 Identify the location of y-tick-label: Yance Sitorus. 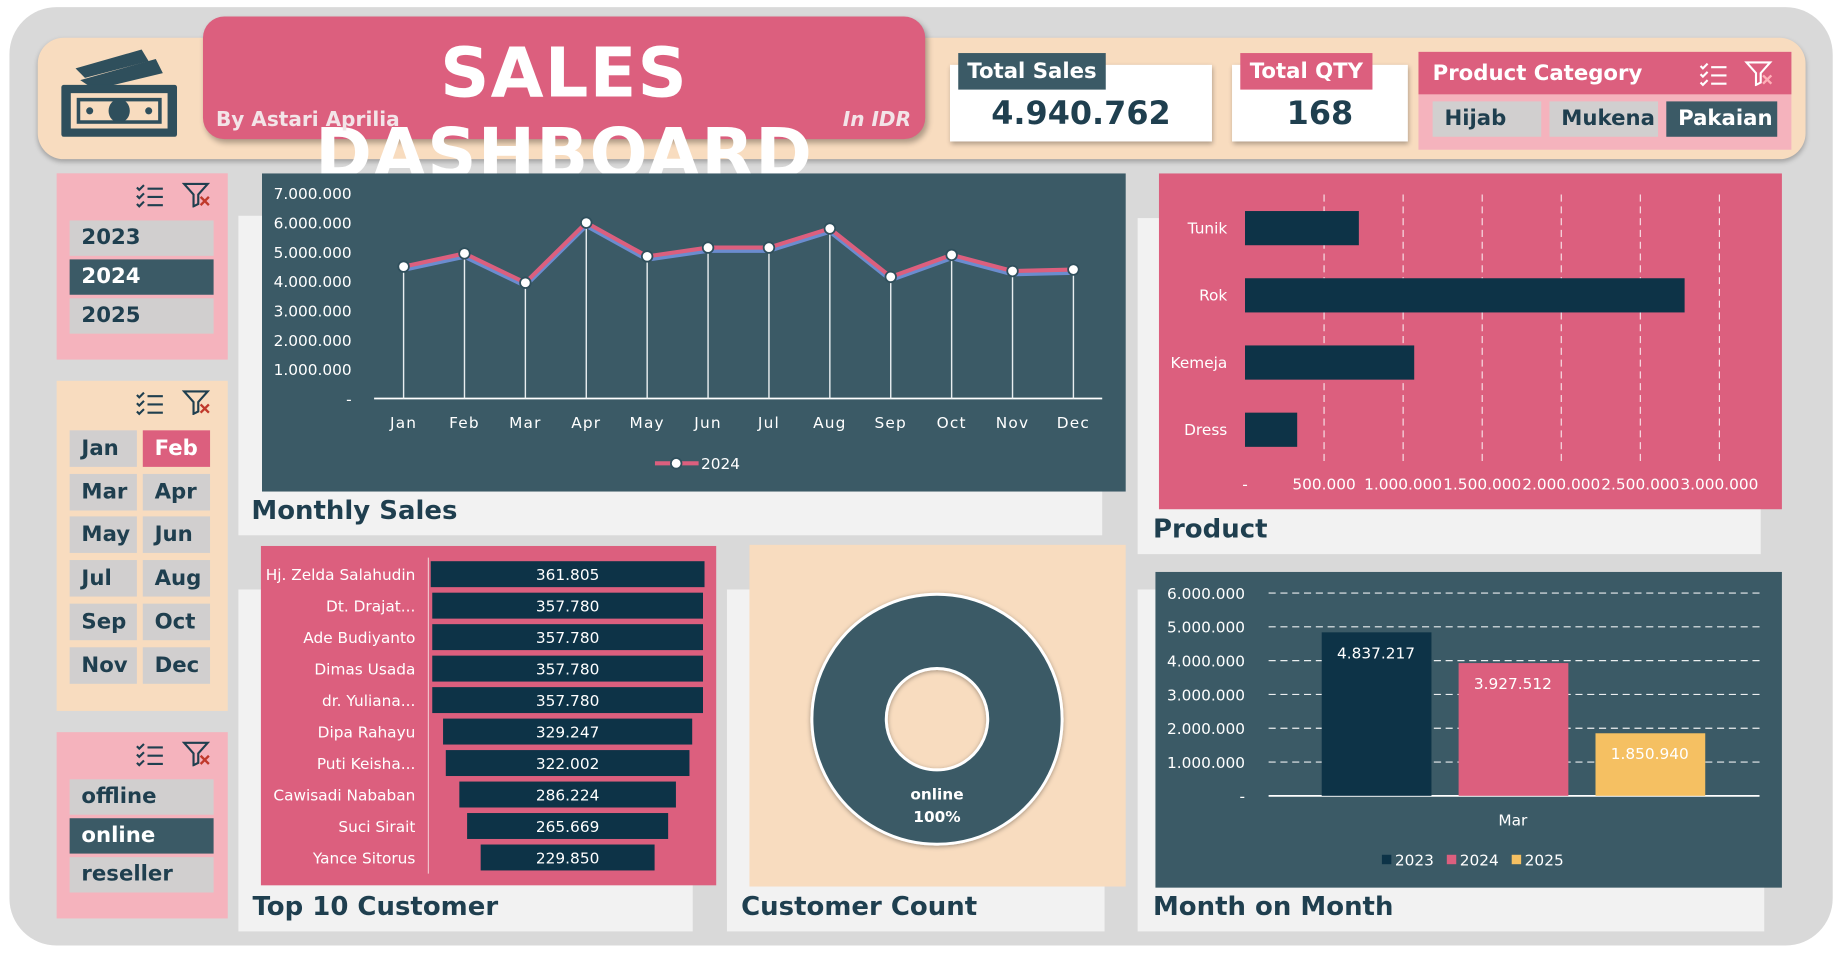
(364, 858).